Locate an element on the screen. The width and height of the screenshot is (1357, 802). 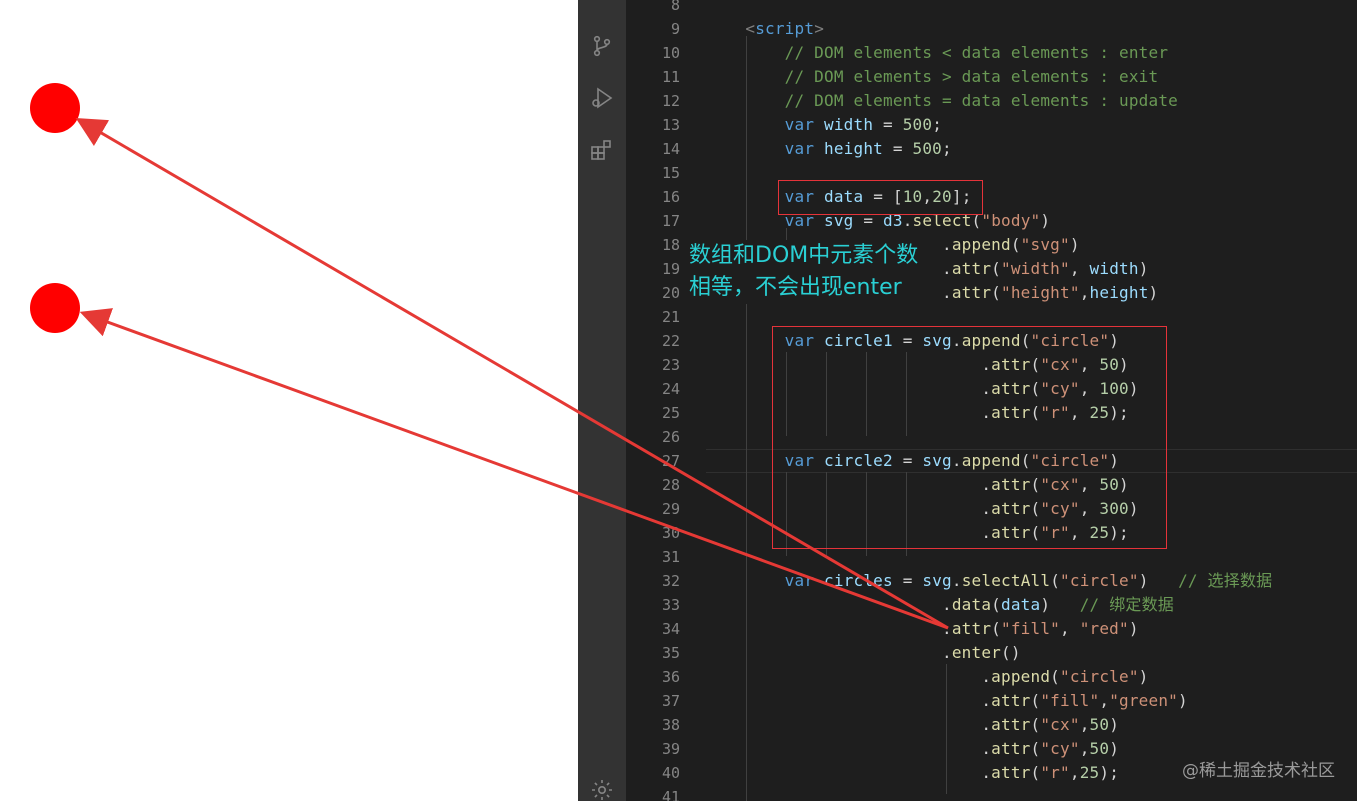
line-number: 17 is located at coordinates (670, 221).